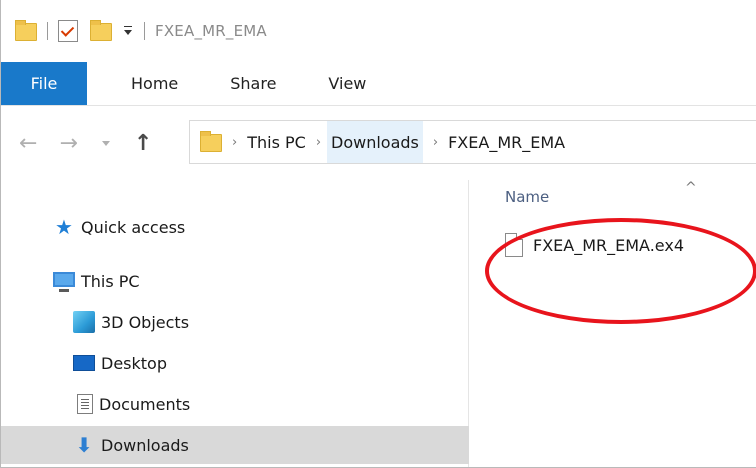  What do you see at coordinates (691, 188) in the screenshot?
I see `sort-ascending-icon: ^` at bounding box center [691, 188].